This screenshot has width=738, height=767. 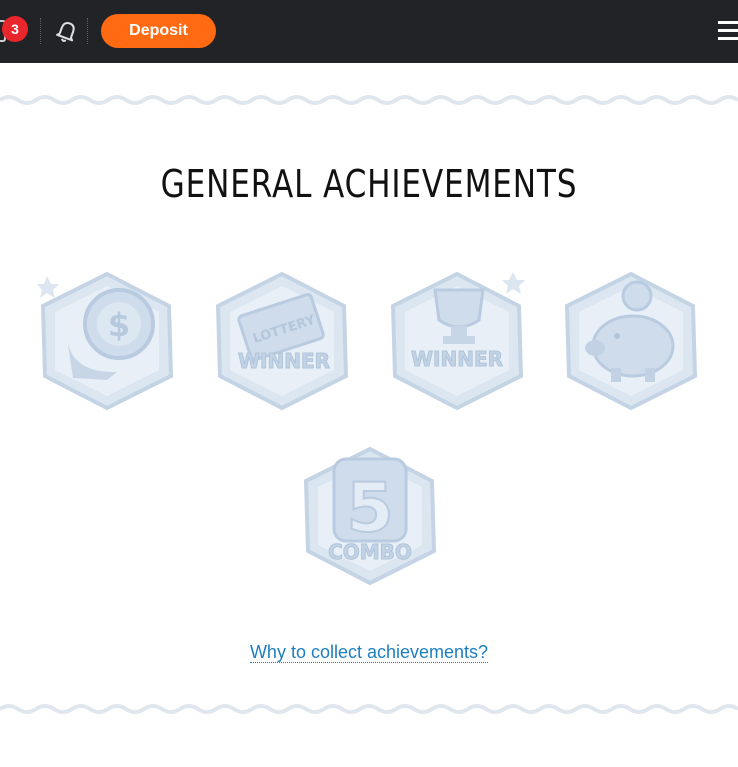 I want to click on menu-hamburger-icon, so click(x=728, y=31).